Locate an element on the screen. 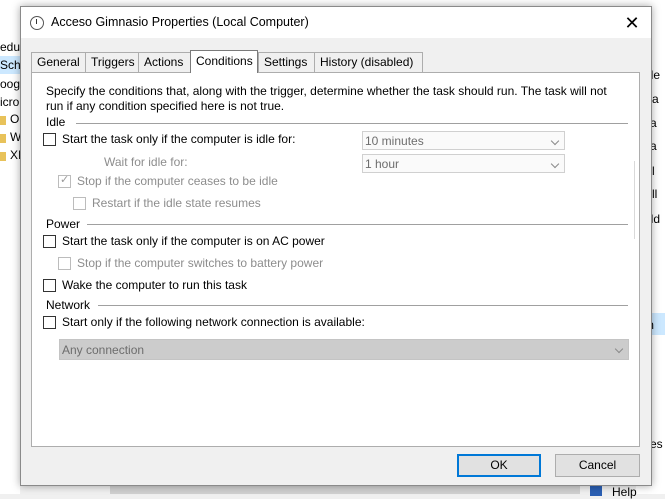  background-tree-item: oog is located at coordinates (10, 84).